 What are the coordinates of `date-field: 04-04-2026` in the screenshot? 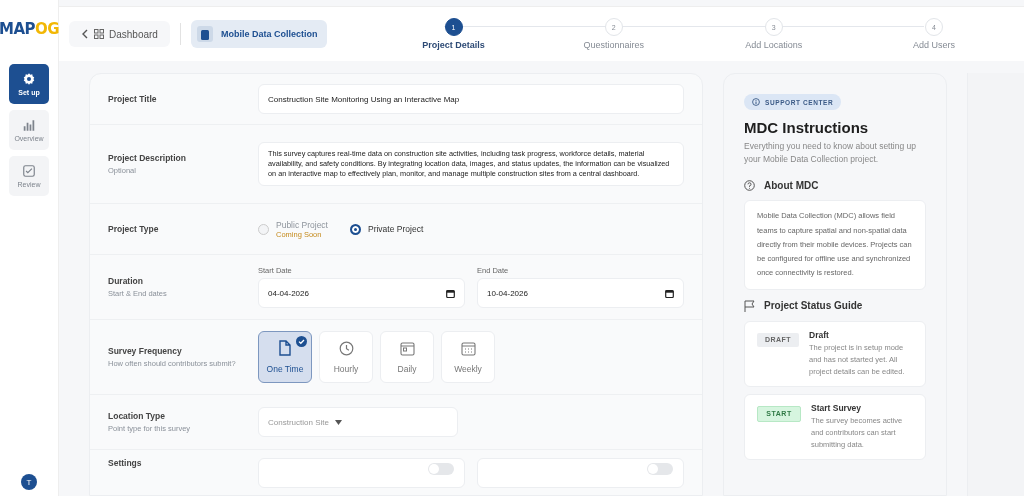 It's located at (361, 293).